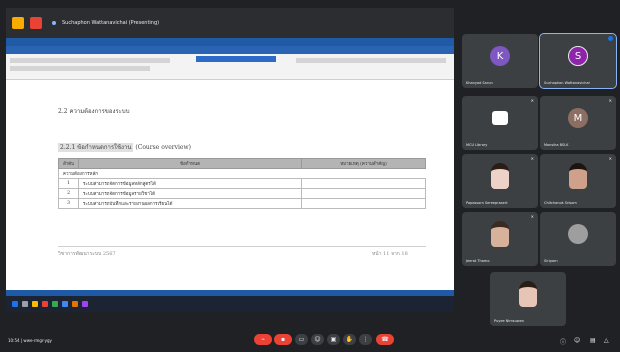  Describe the element at coordinates (236, 59) in the screenshot. I see `find-box` at that location.